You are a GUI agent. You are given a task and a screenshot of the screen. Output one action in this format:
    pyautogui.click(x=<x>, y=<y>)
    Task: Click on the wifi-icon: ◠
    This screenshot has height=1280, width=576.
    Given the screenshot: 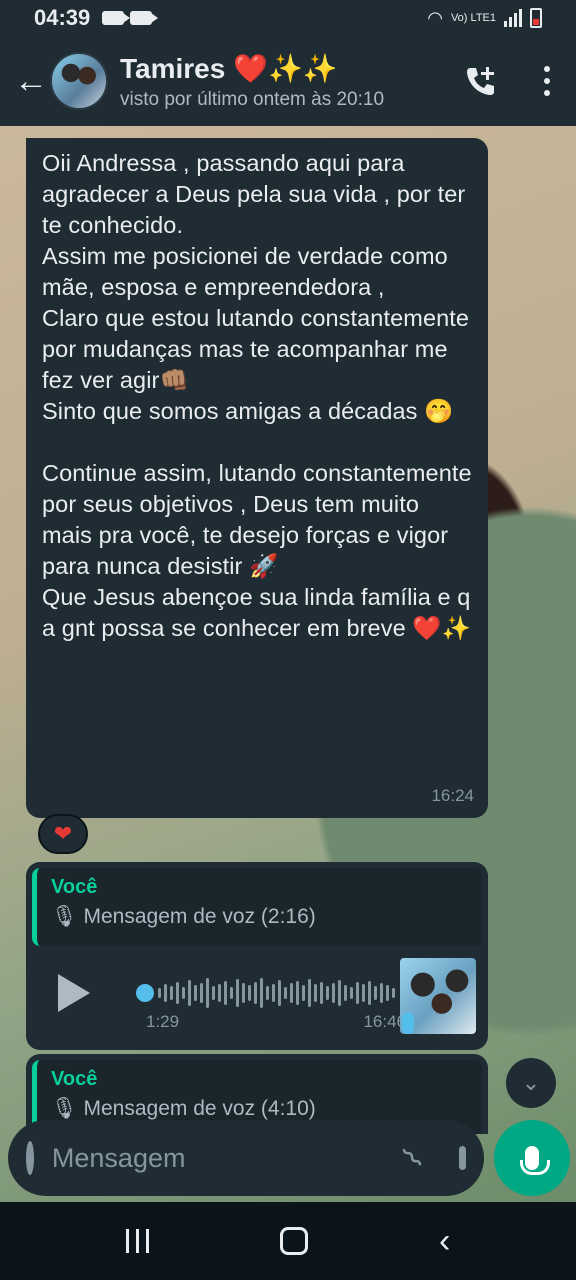 What is the action you would take?
    pyautogui.click(x=435, y=17)
    